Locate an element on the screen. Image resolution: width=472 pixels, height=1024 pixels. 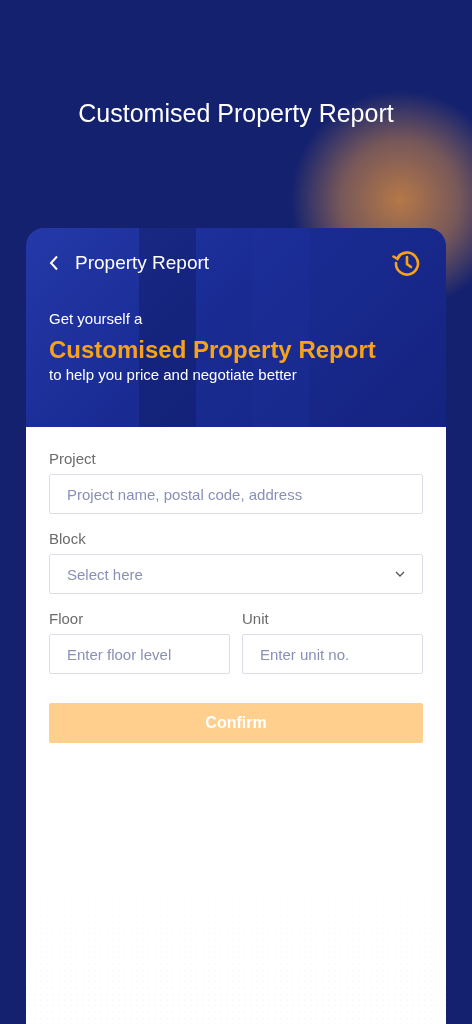
subtitle: to help you price and negotiate better is located at coordinates (173, 375).